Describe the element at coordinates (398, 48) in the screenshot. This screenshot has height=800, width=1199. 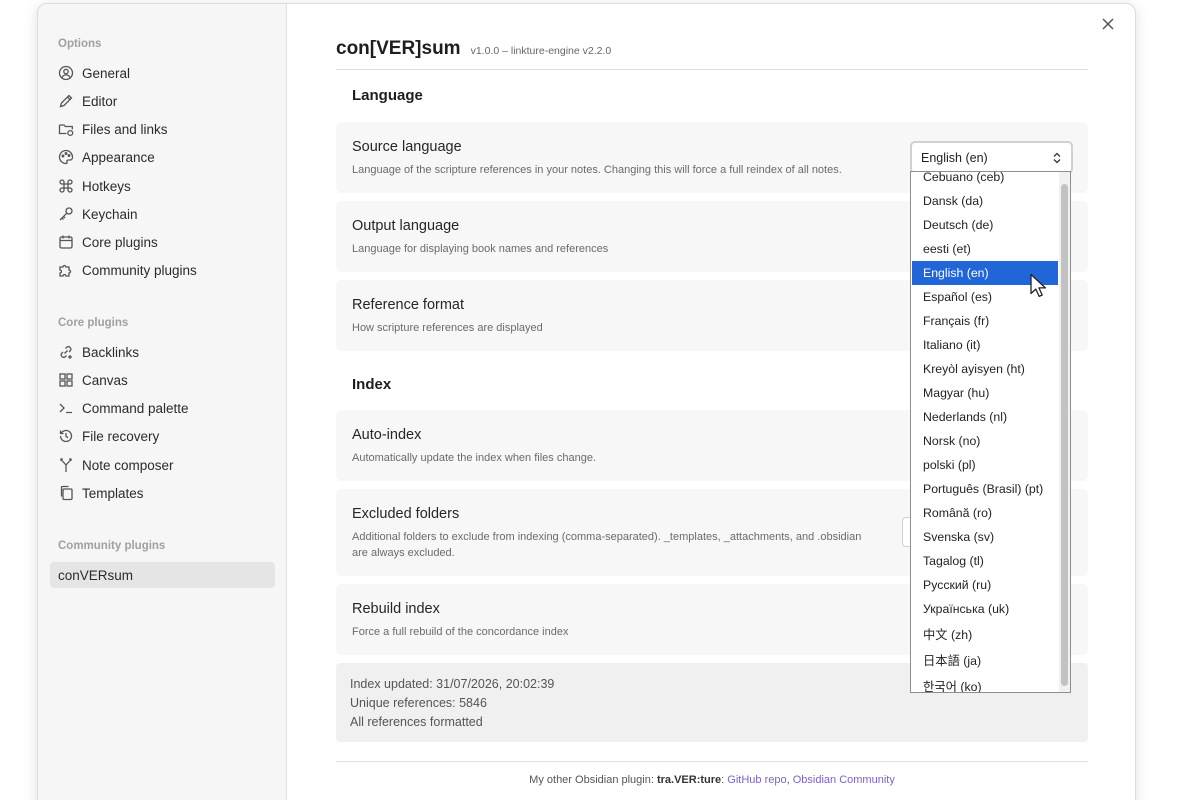
I see `plugin-title: con[VER]sum` at that location.